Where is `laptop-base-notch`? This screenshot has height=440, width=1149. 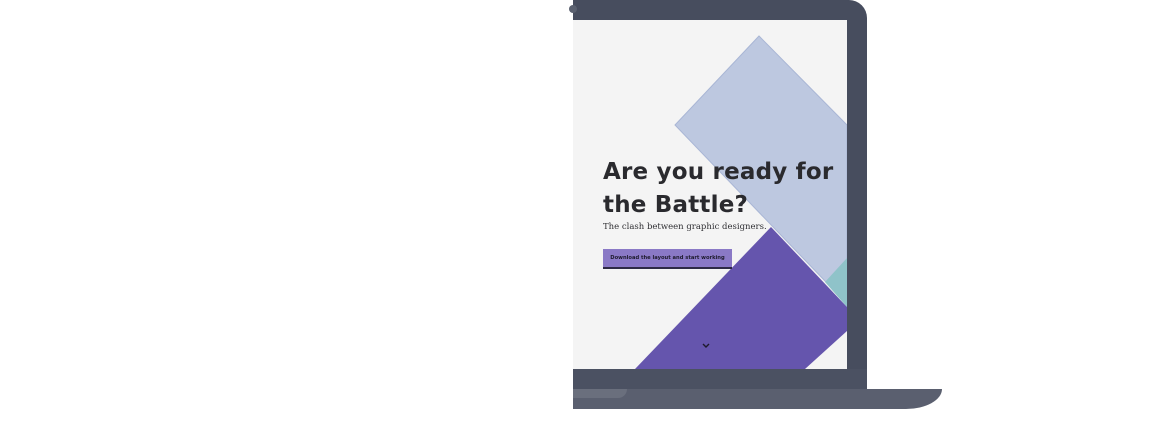 laptop-base-notch is located at coordinates (600, 393).